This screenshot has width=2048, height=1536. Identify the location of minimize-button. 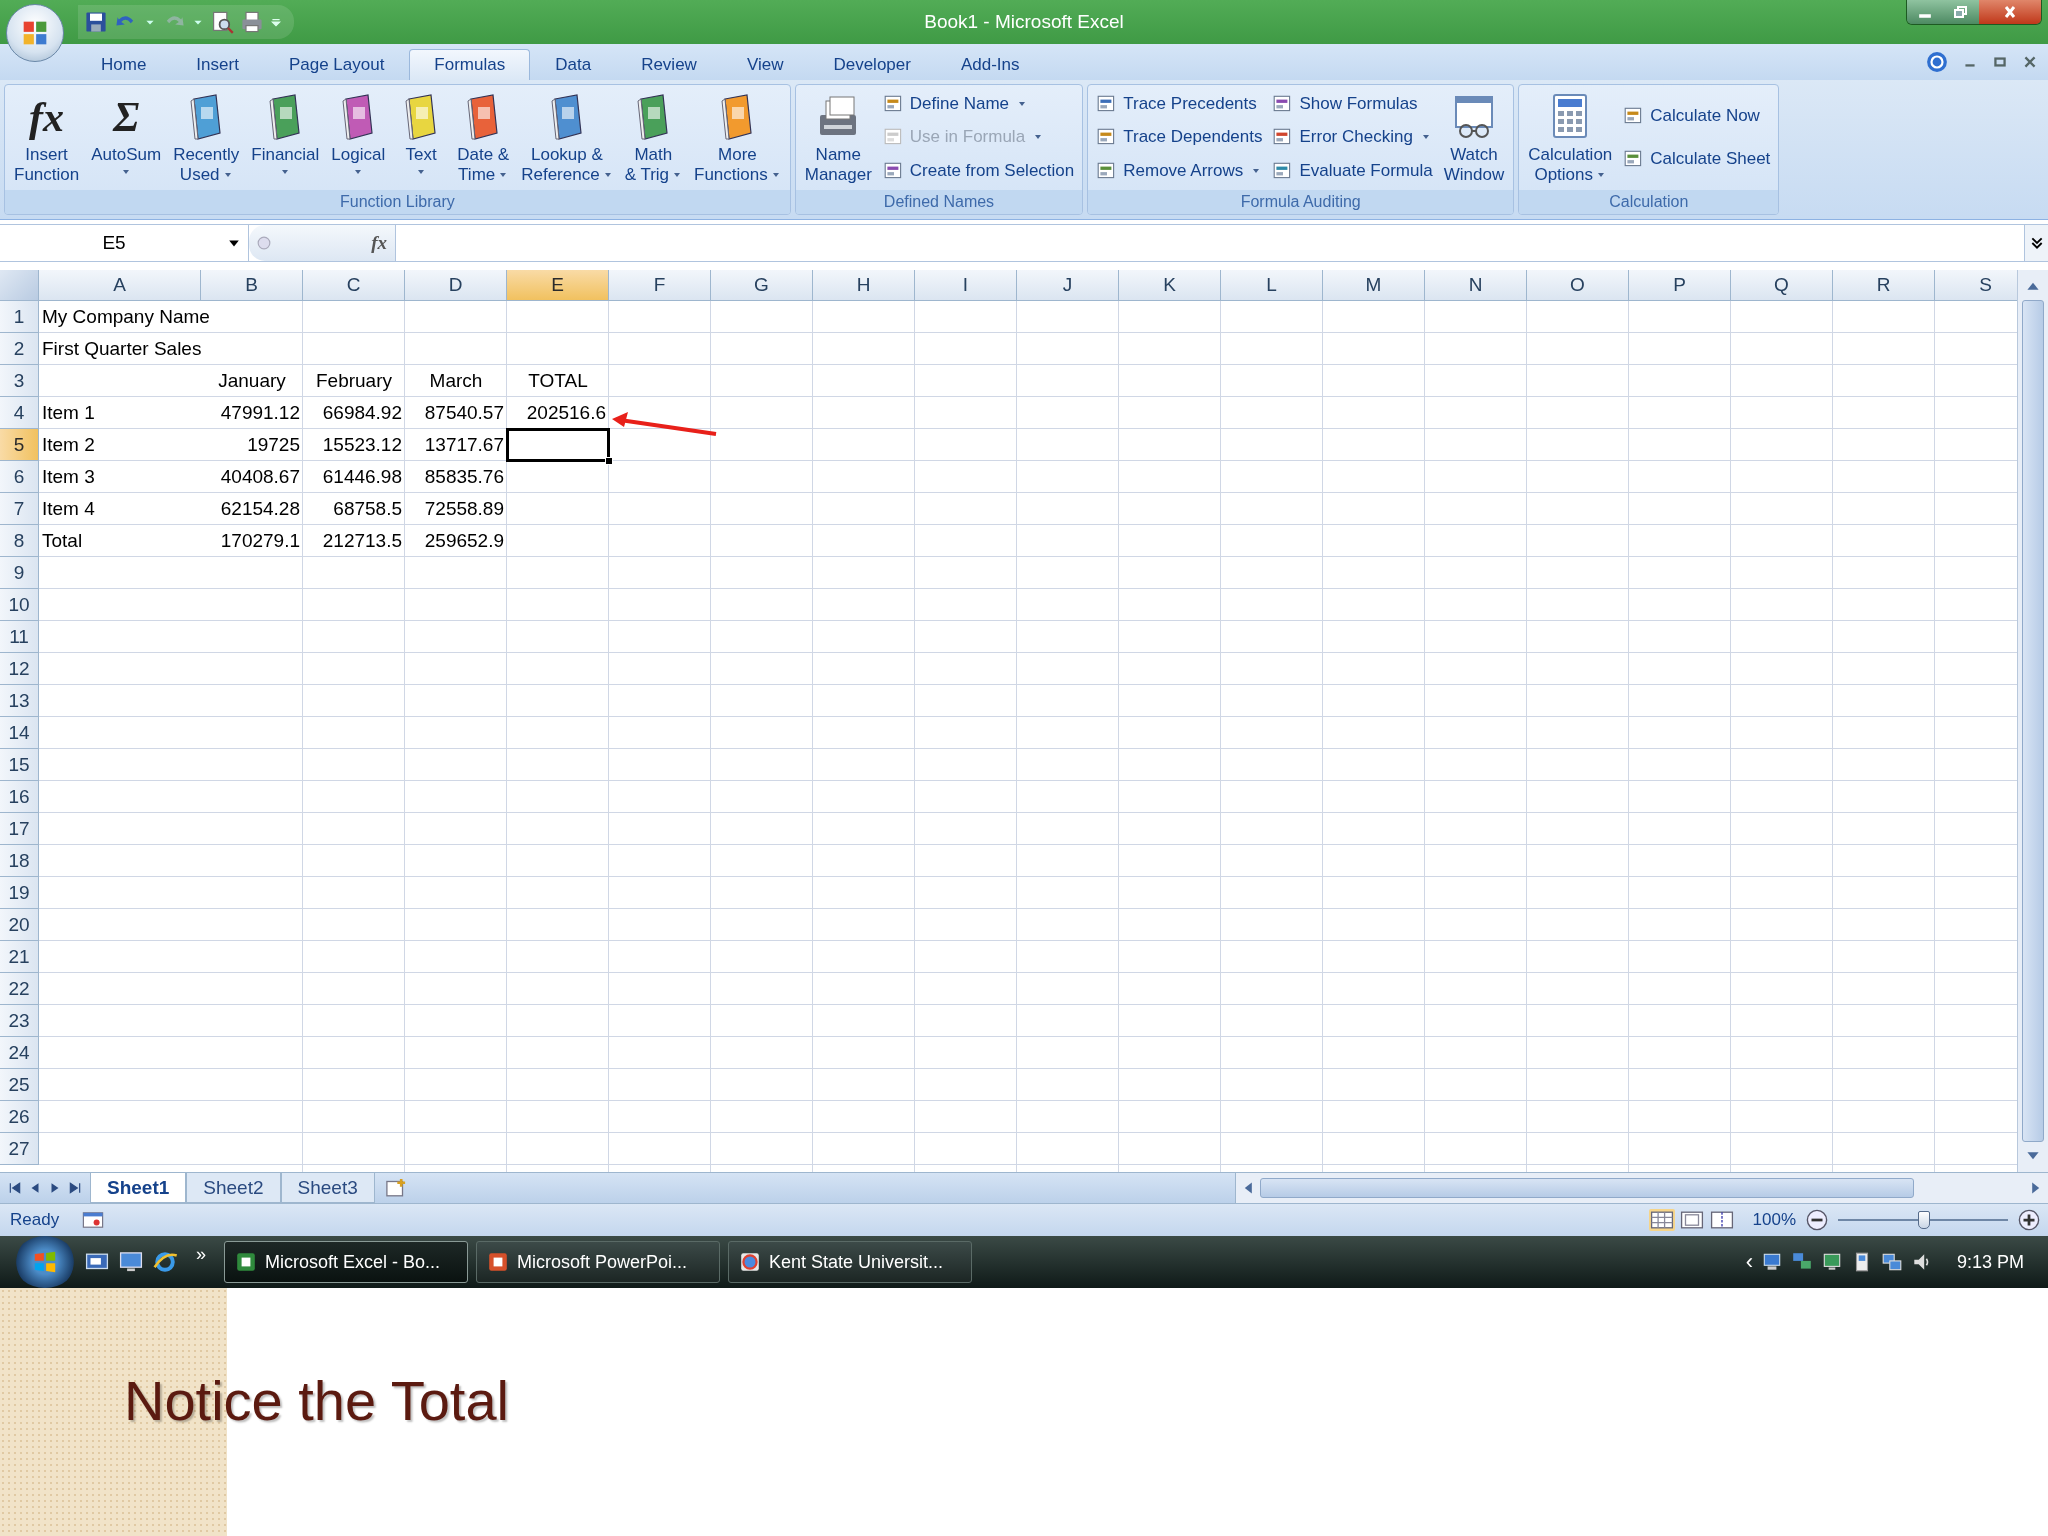
(1925, 12).